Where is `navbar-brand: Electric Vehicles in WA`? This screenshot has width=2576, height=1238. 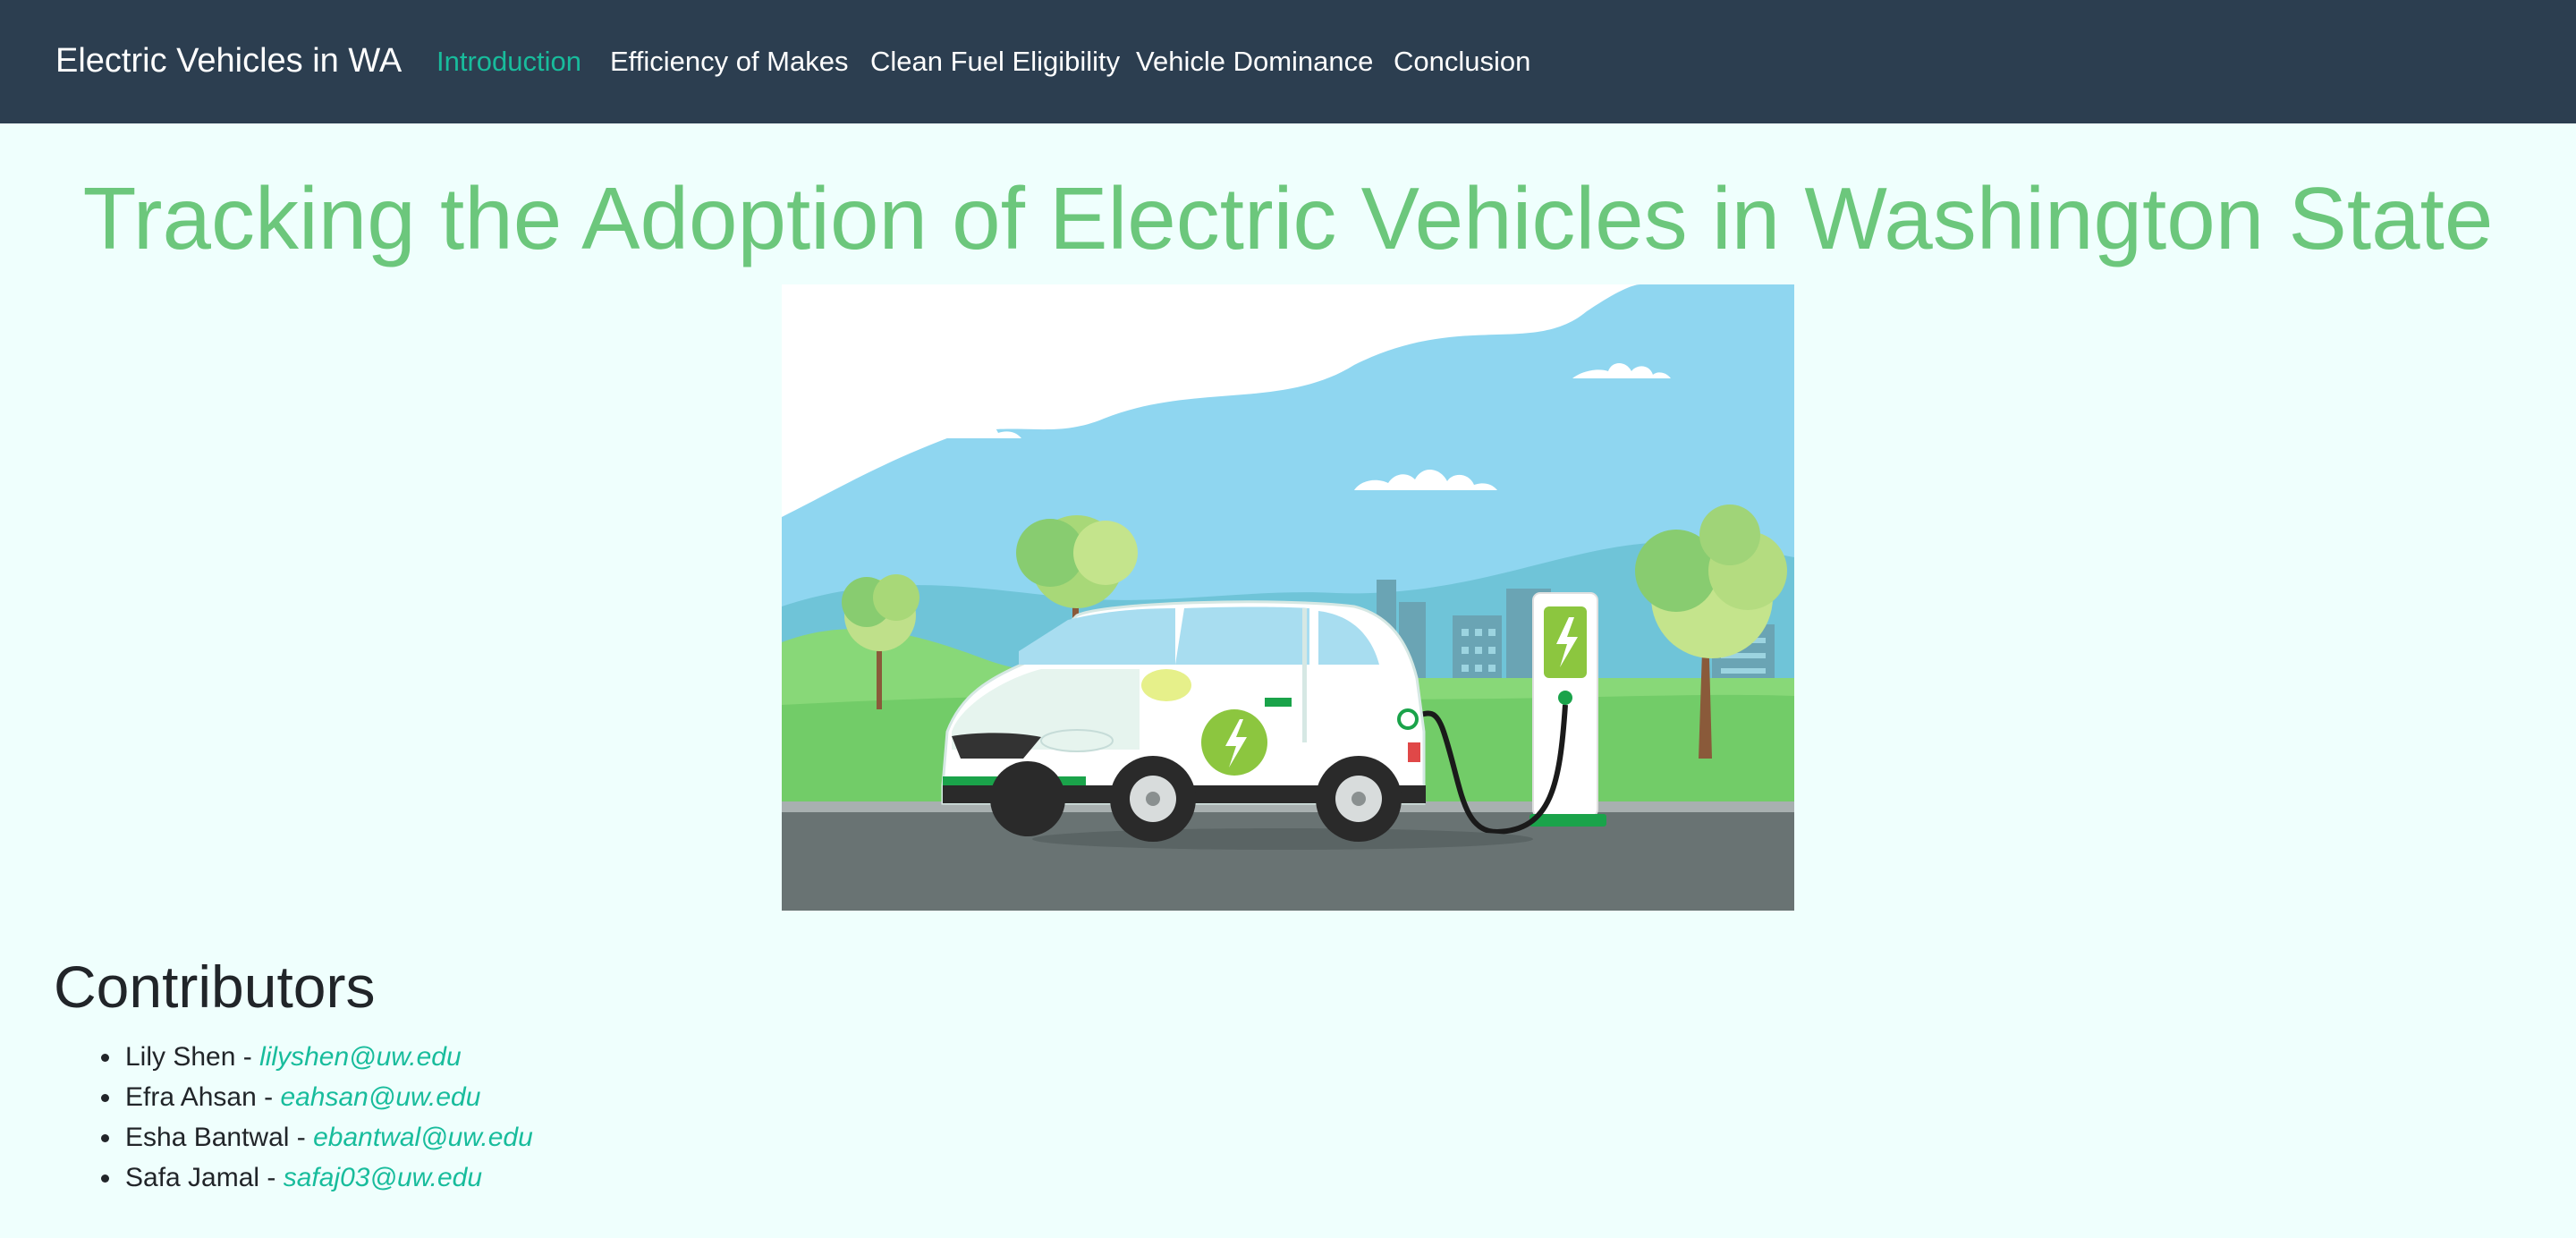 navbar-brand: Electric Vehicles in WA is located at coordinates (228, 60).